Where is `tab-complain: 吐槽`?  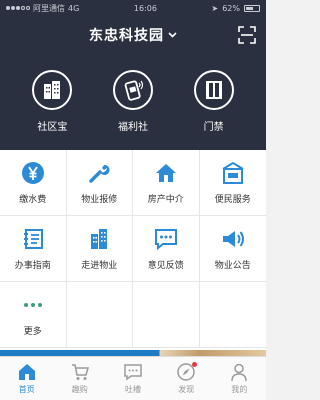 tab-complain: 吐槽 is located at coordinates (132, 378).